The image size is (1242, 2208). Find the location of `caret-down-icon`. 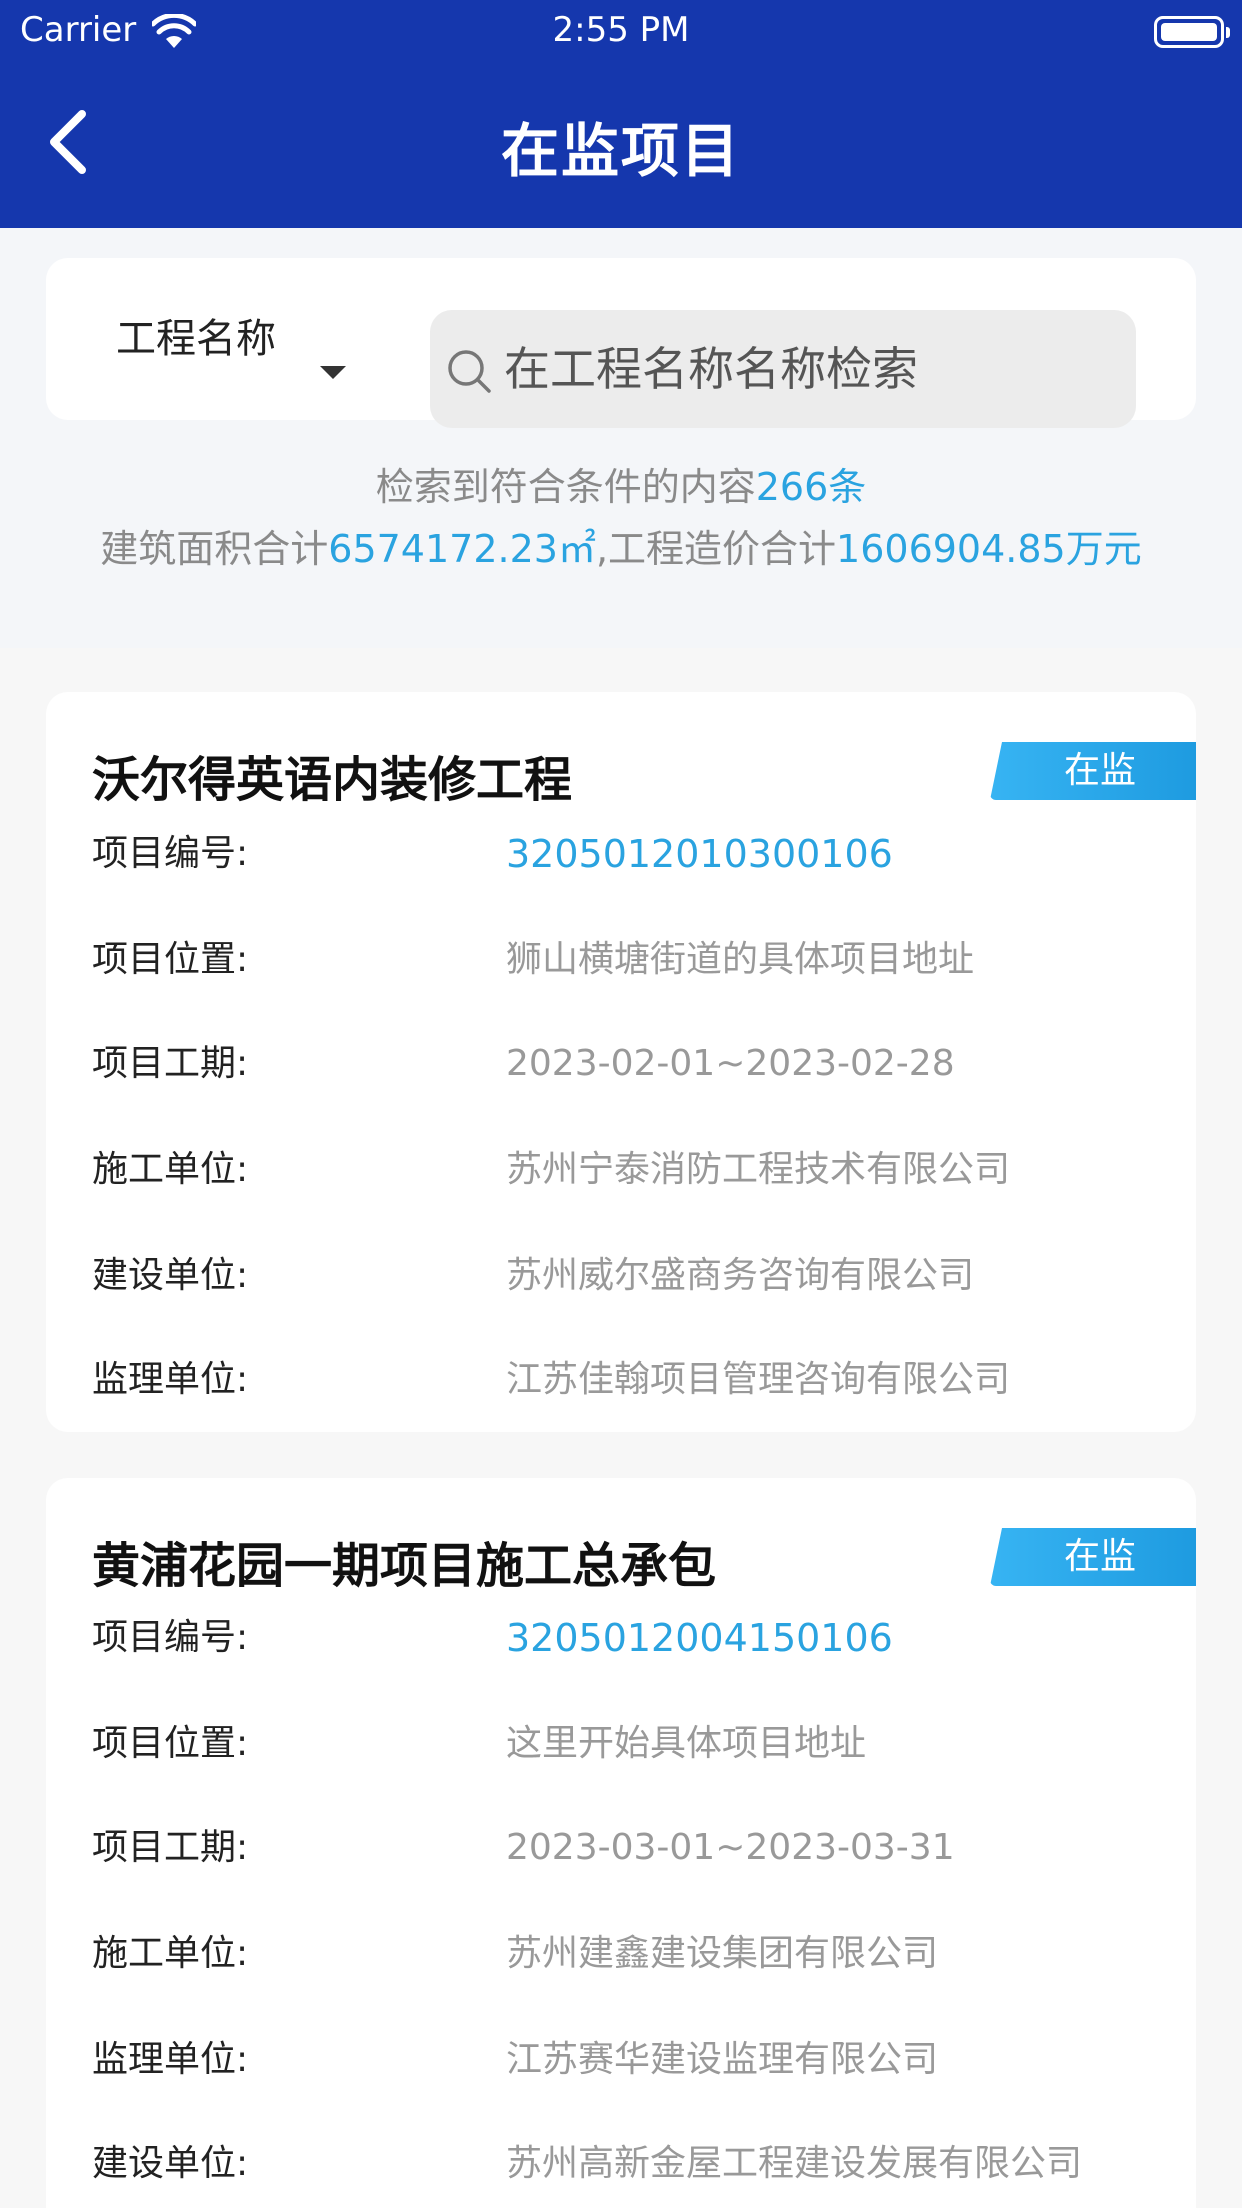

caret-down-icon is located at coordinates (333, 372).